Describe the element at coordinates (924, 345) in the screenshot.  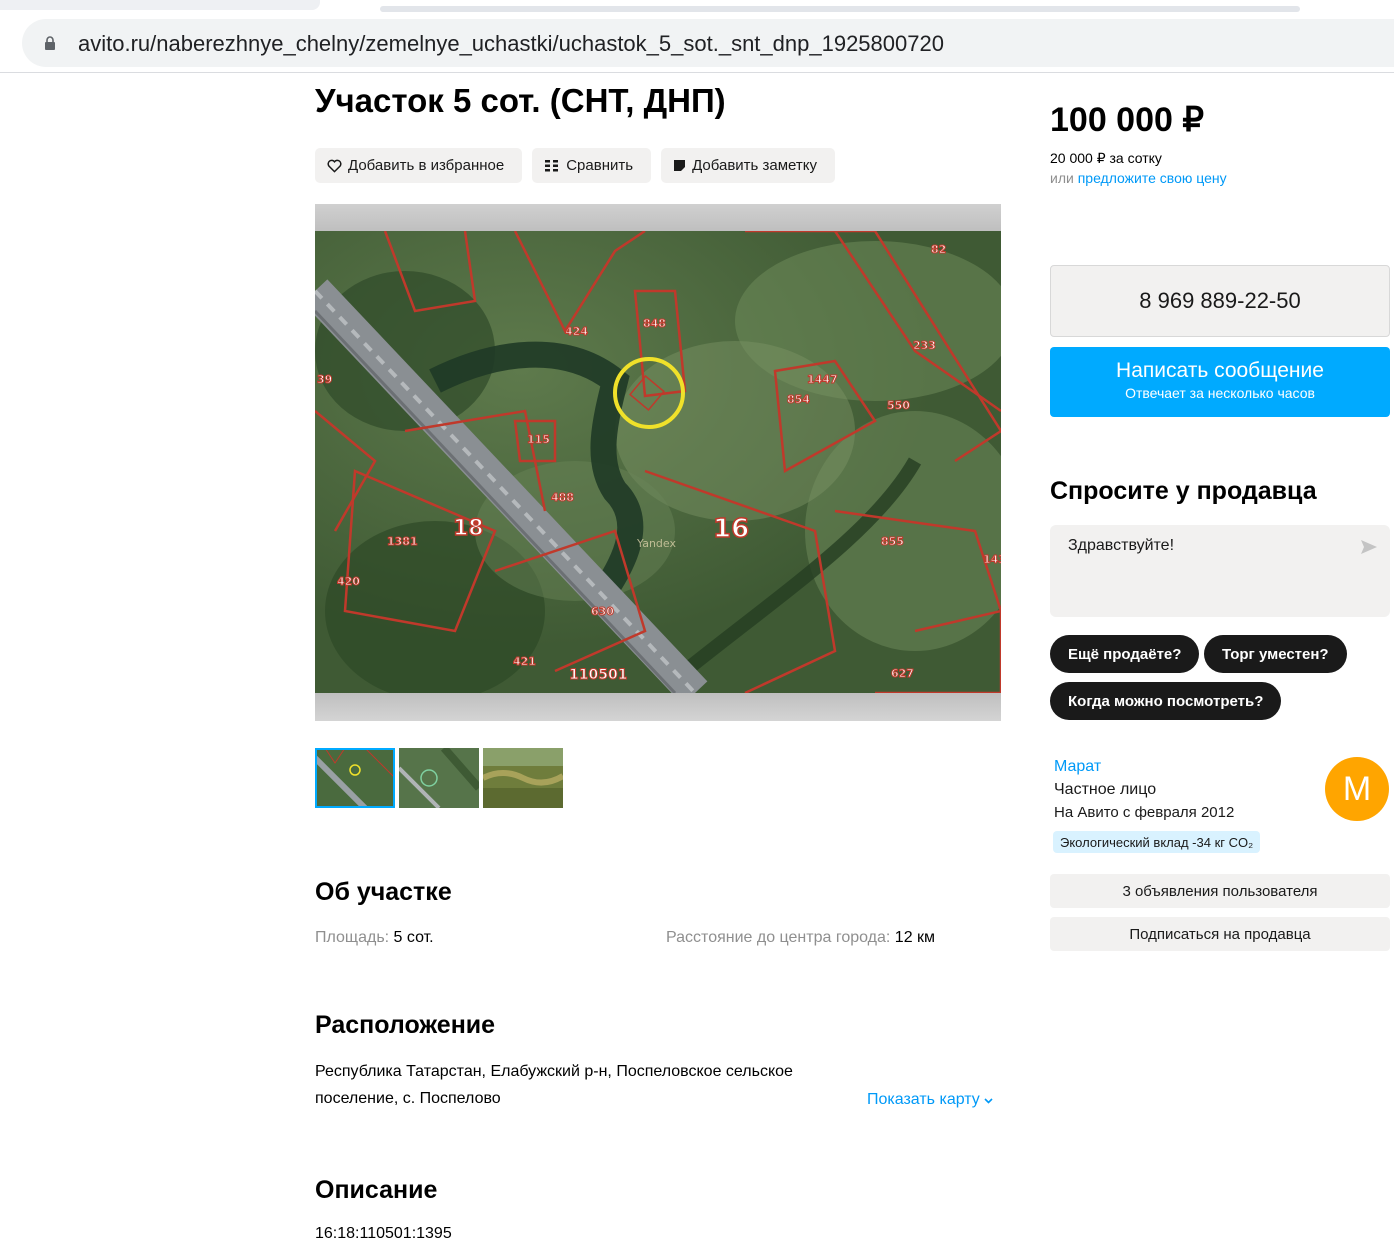
I see `map-label: 233` at that location.